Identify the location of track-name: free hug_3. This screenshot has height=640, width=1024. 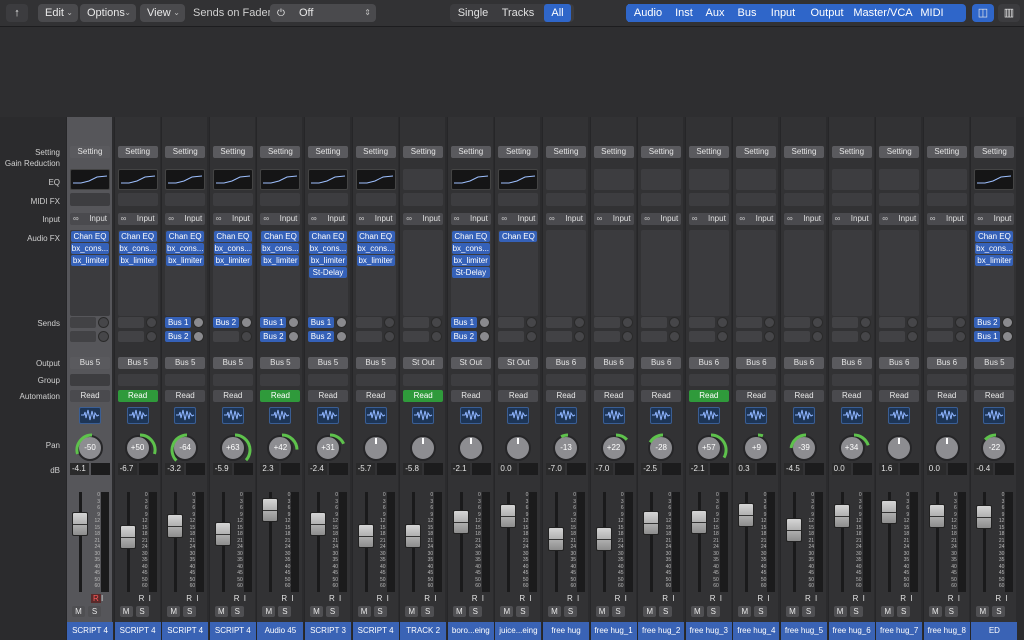
(708, 631).